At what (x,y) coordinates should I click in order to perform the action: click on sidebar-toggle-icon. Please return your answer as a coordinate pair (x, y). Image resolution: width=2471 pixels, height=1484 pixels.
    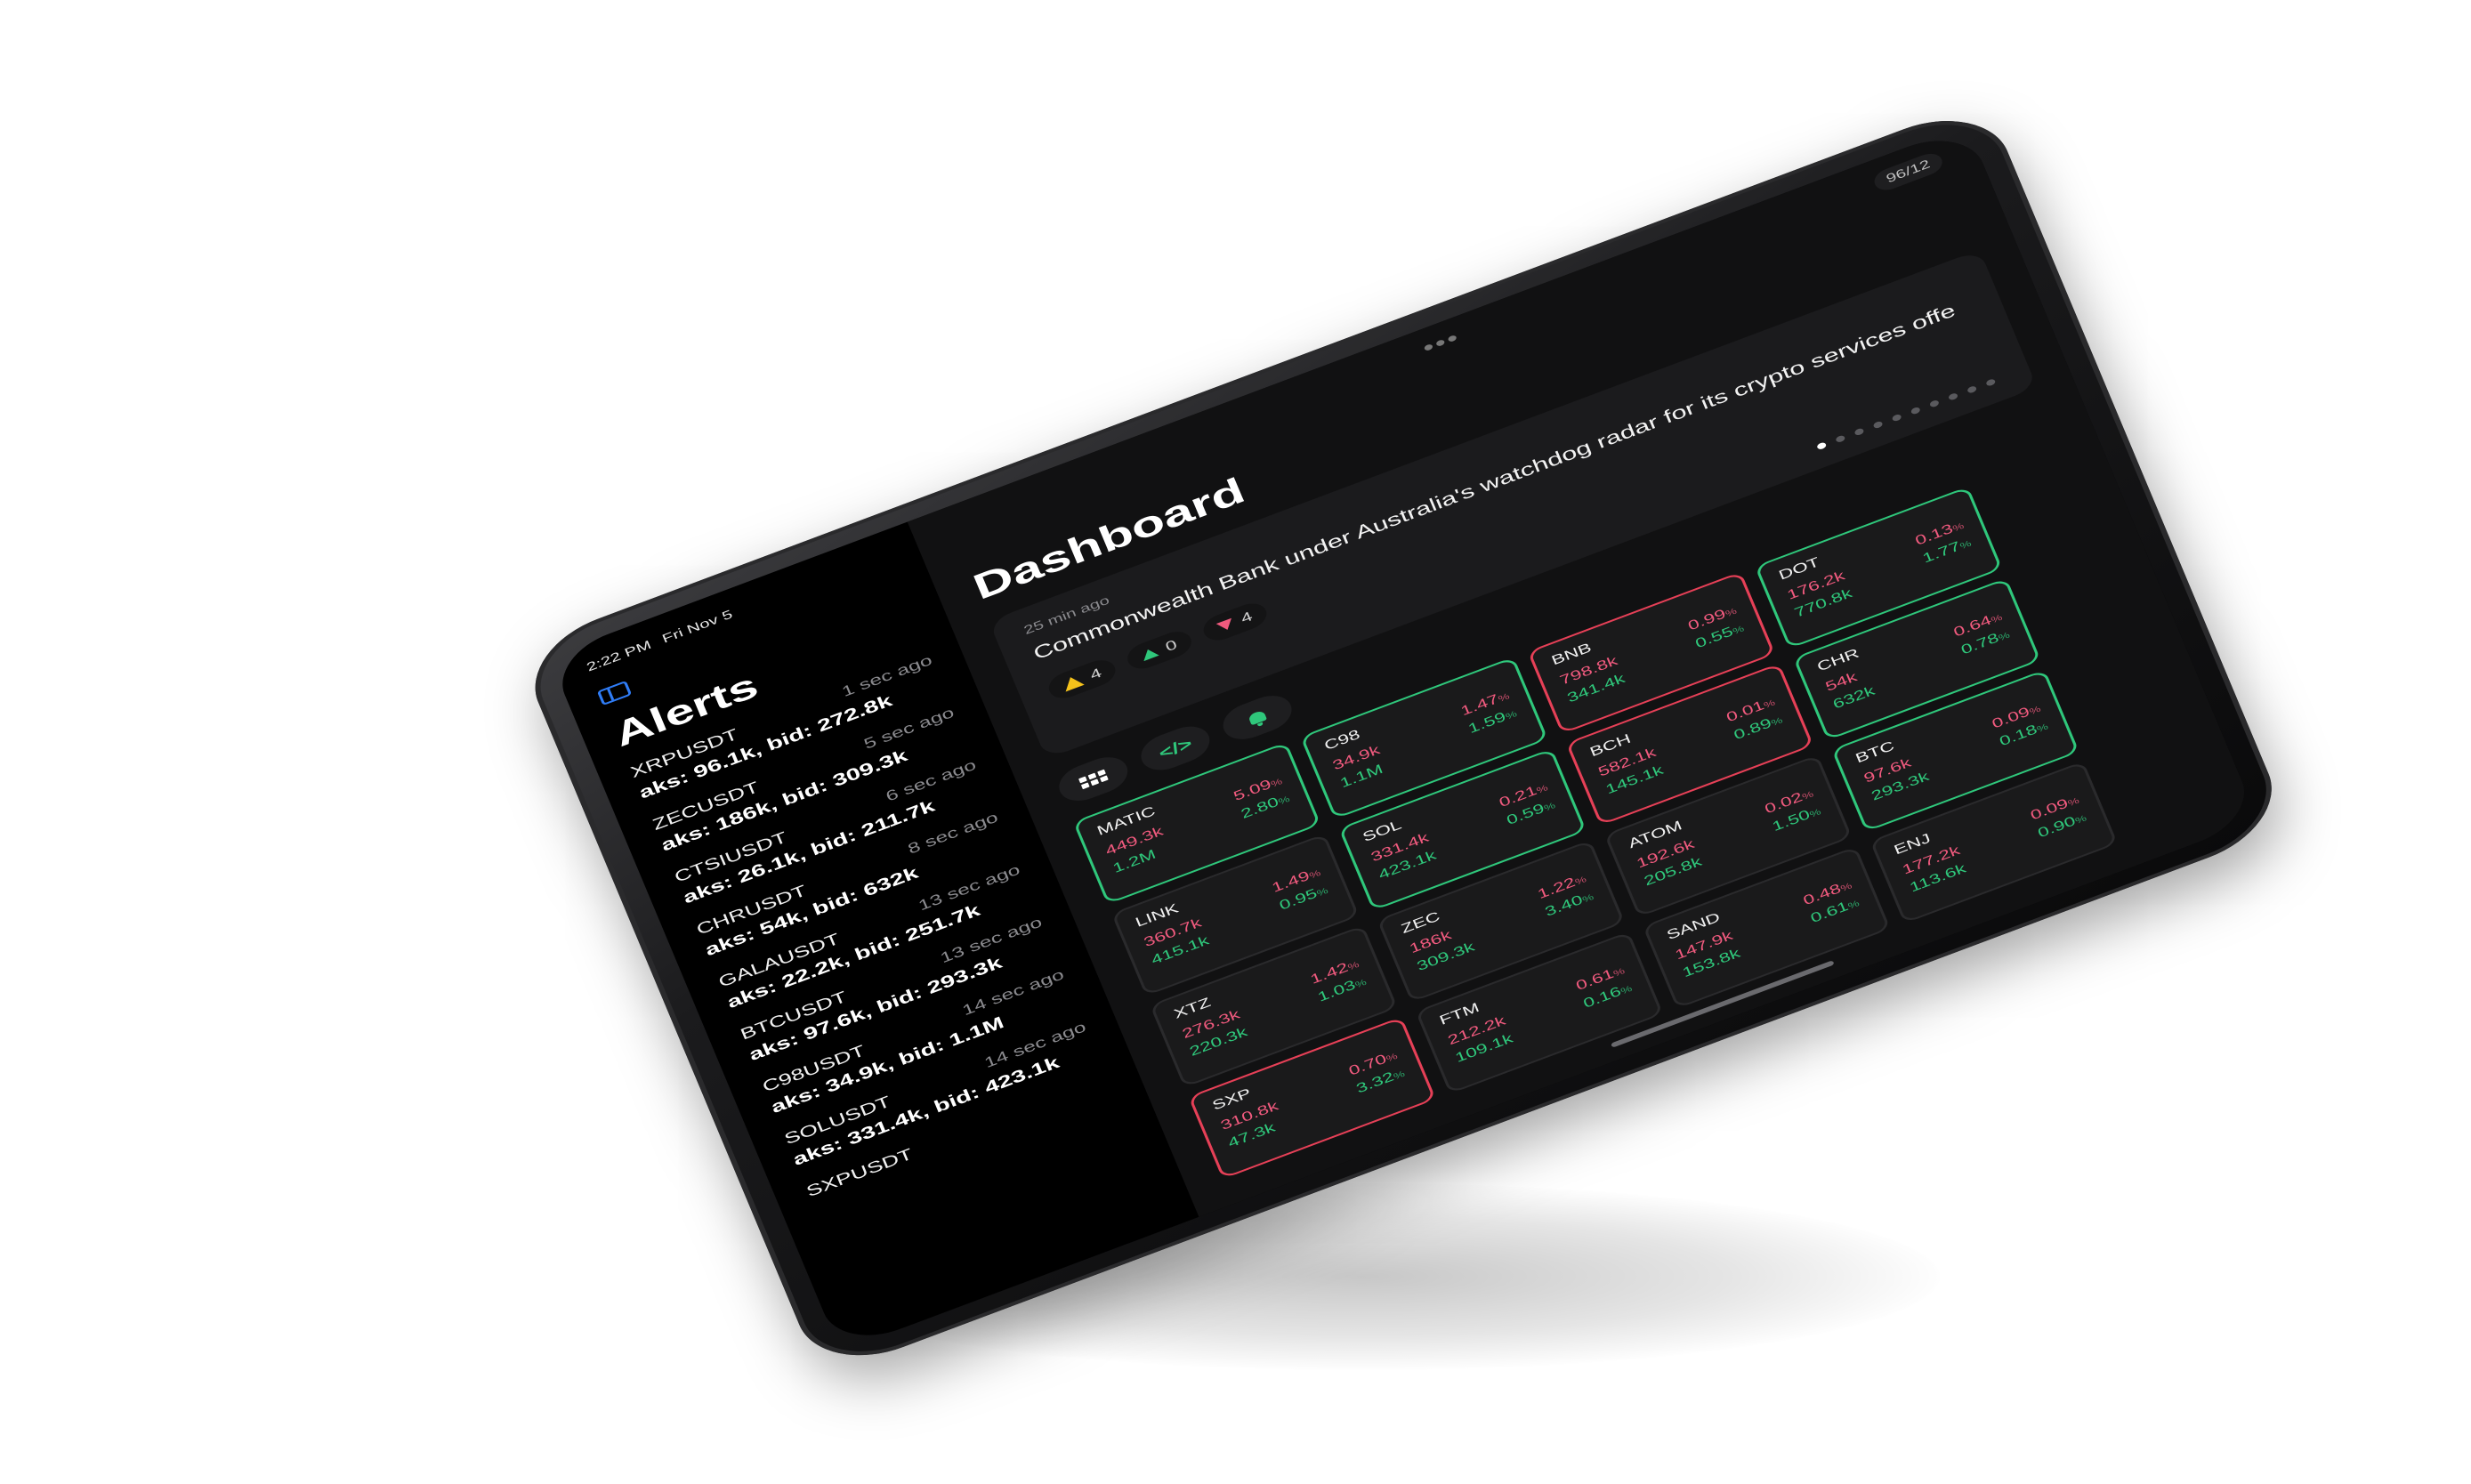
    Looking at the image, I should click on (614, 693).